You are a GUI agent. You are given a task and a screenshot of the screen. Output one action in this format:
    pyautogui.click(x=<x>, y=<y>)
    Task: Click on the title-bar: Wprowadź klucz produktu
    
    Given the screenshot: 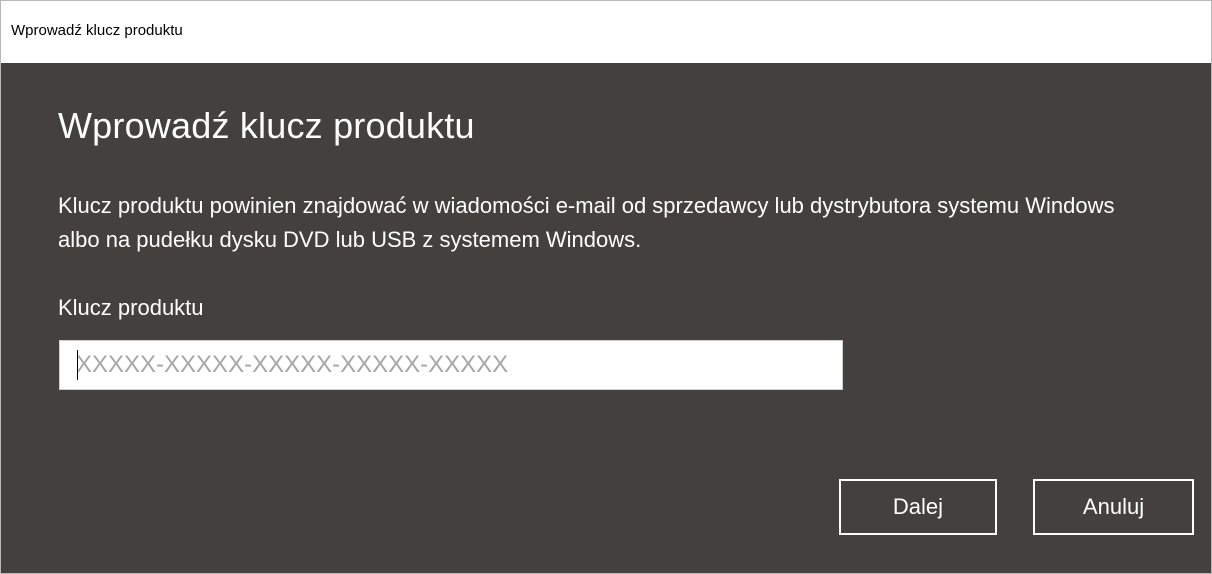 What is the action you would take?
    pyautogui.click(x=606, y=32)
    